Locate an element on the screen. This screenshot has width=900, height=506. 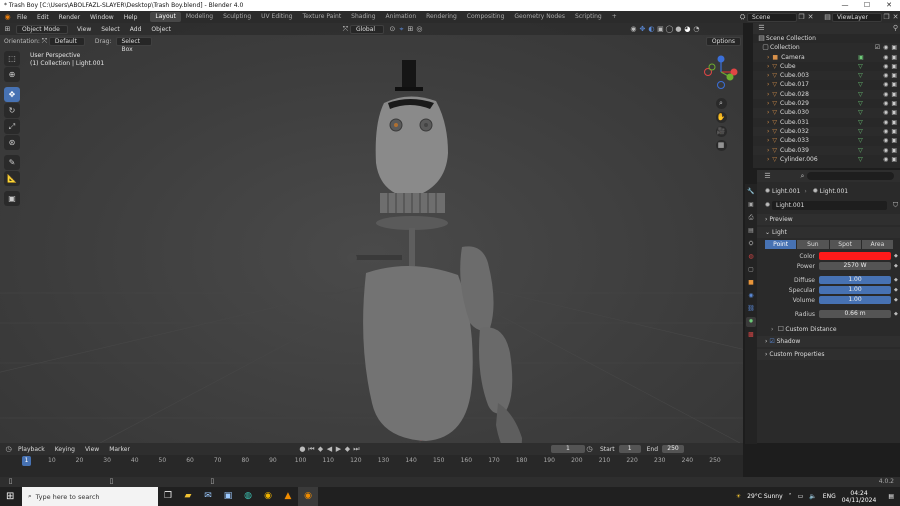
scale-tool: ⤢ is located at coordinates (12, 126).